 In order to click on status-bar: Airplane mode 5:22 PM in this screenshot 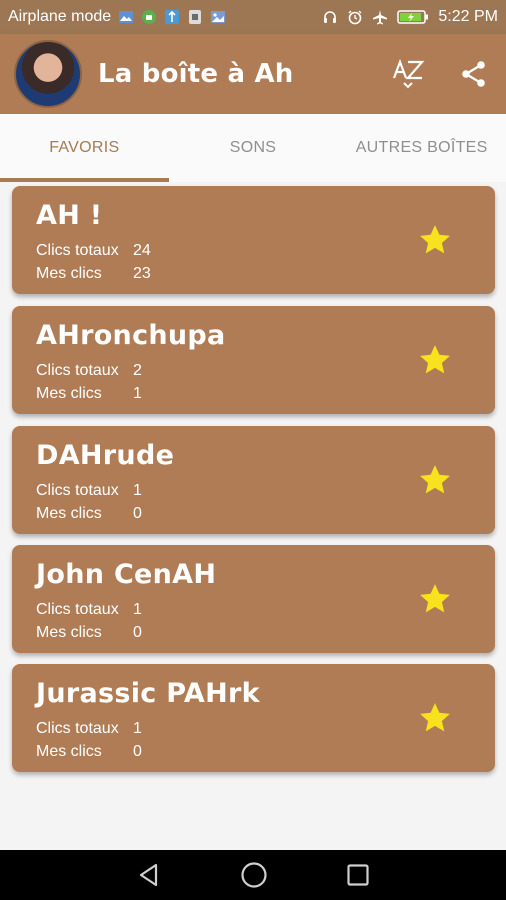, I will do `click(253, 17)`.